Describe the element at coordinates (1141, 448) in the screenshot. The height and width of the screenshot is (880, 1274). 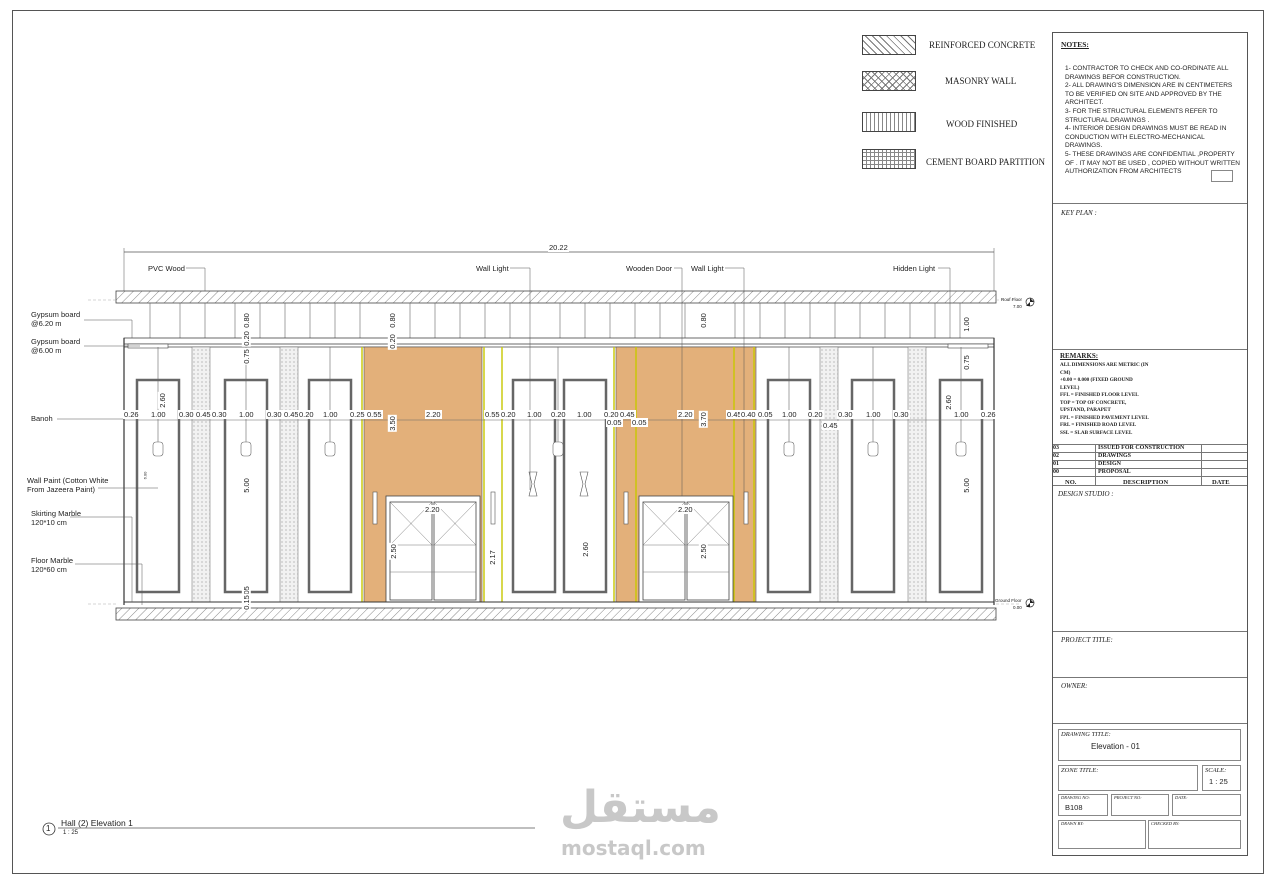
I see `revision-desc: ISSUED FOR CONSTRUCTION` at that location.